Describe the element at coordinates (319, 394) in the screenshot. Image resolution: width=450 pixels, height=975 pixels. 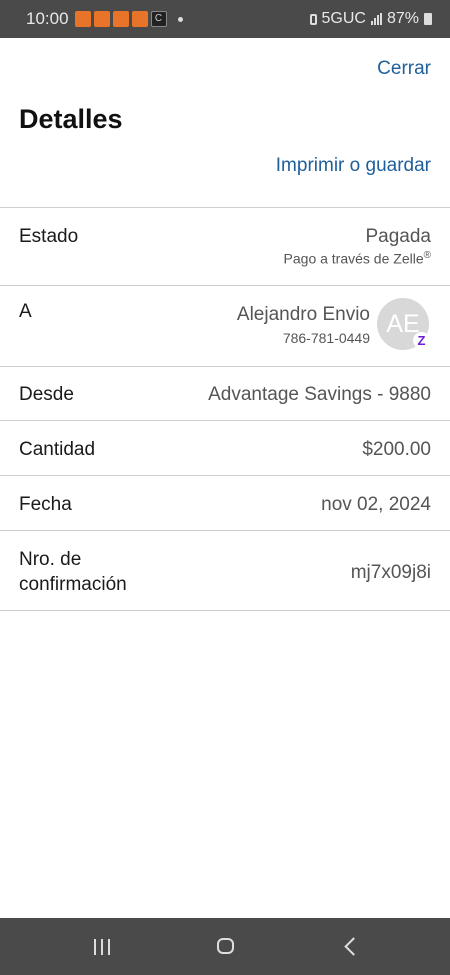
I see `desde-value: Advantage Savings - 9880` at that location.